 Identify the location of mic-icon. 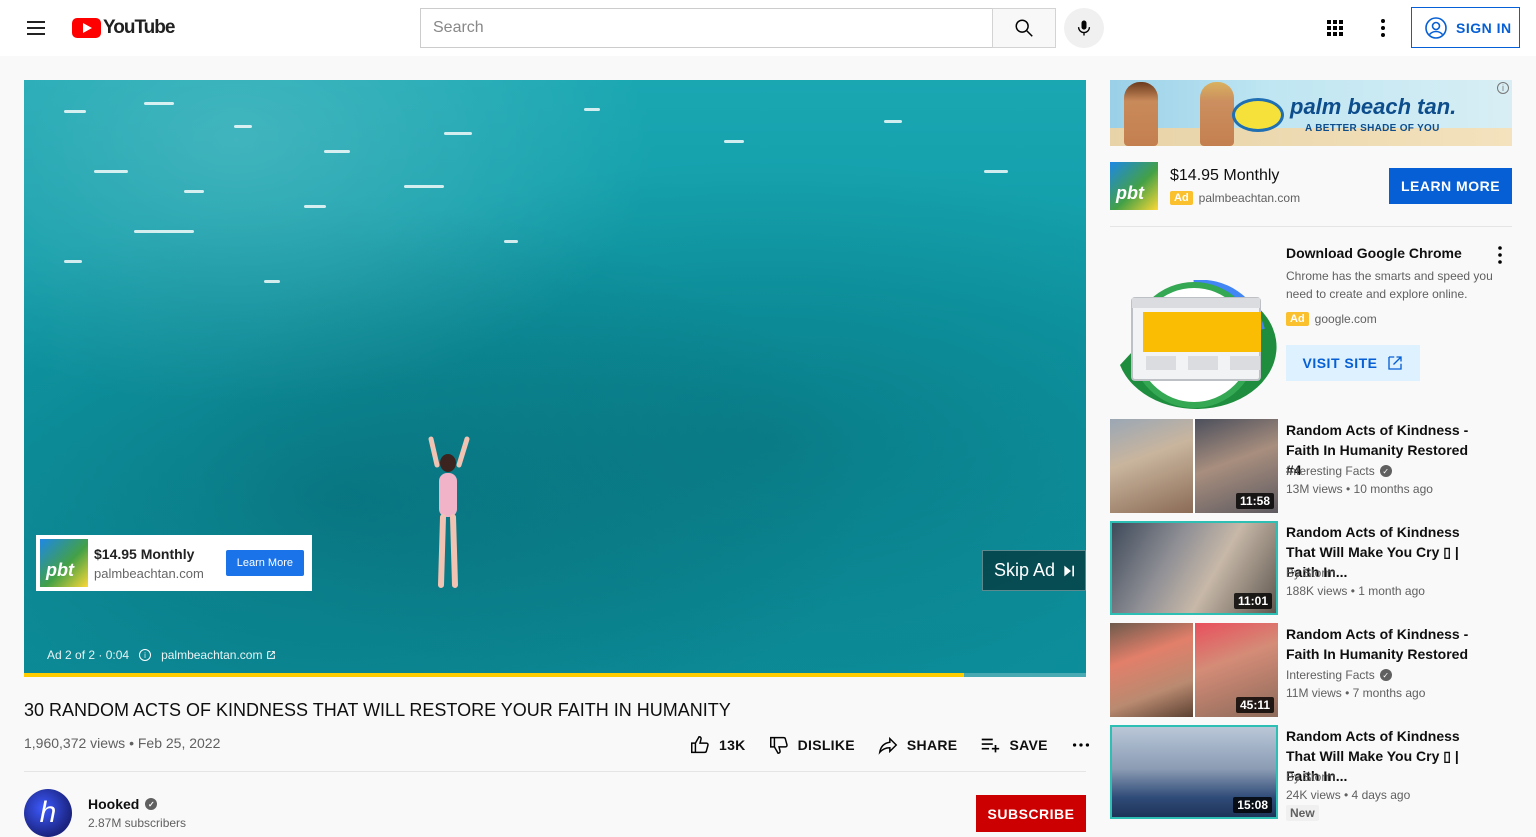
(1084, 28).